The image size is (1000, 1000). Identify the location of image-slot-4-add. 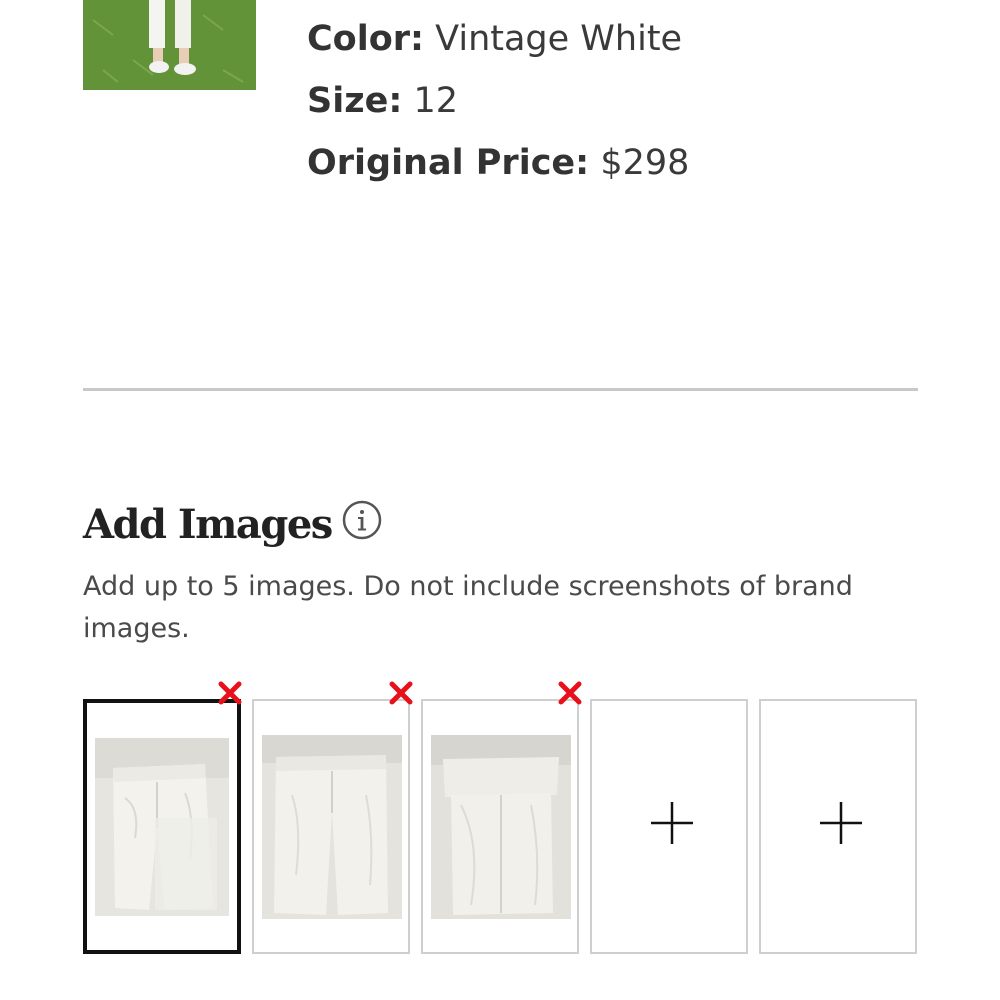
(669, 826).